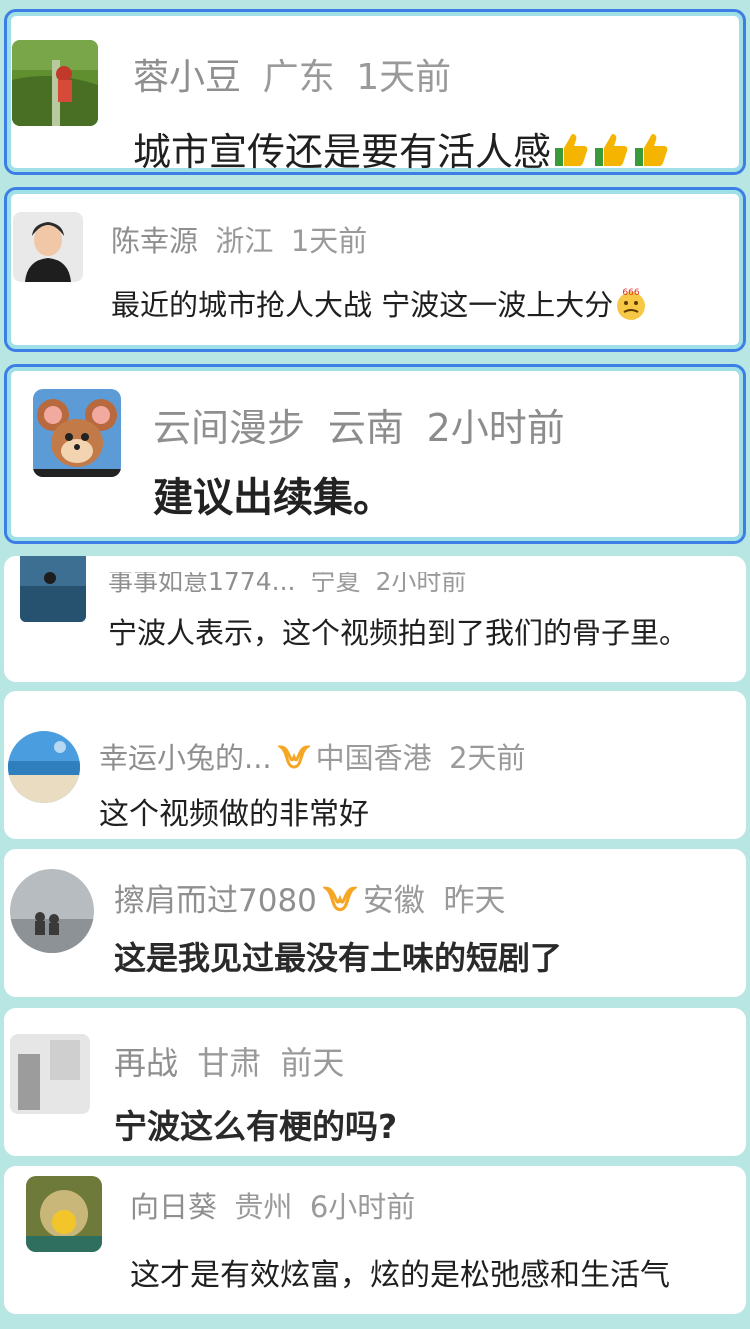  I want to click on comment-text: 最近的城市抢人大战 宁波这一波上大分 666, so click(380, 305).